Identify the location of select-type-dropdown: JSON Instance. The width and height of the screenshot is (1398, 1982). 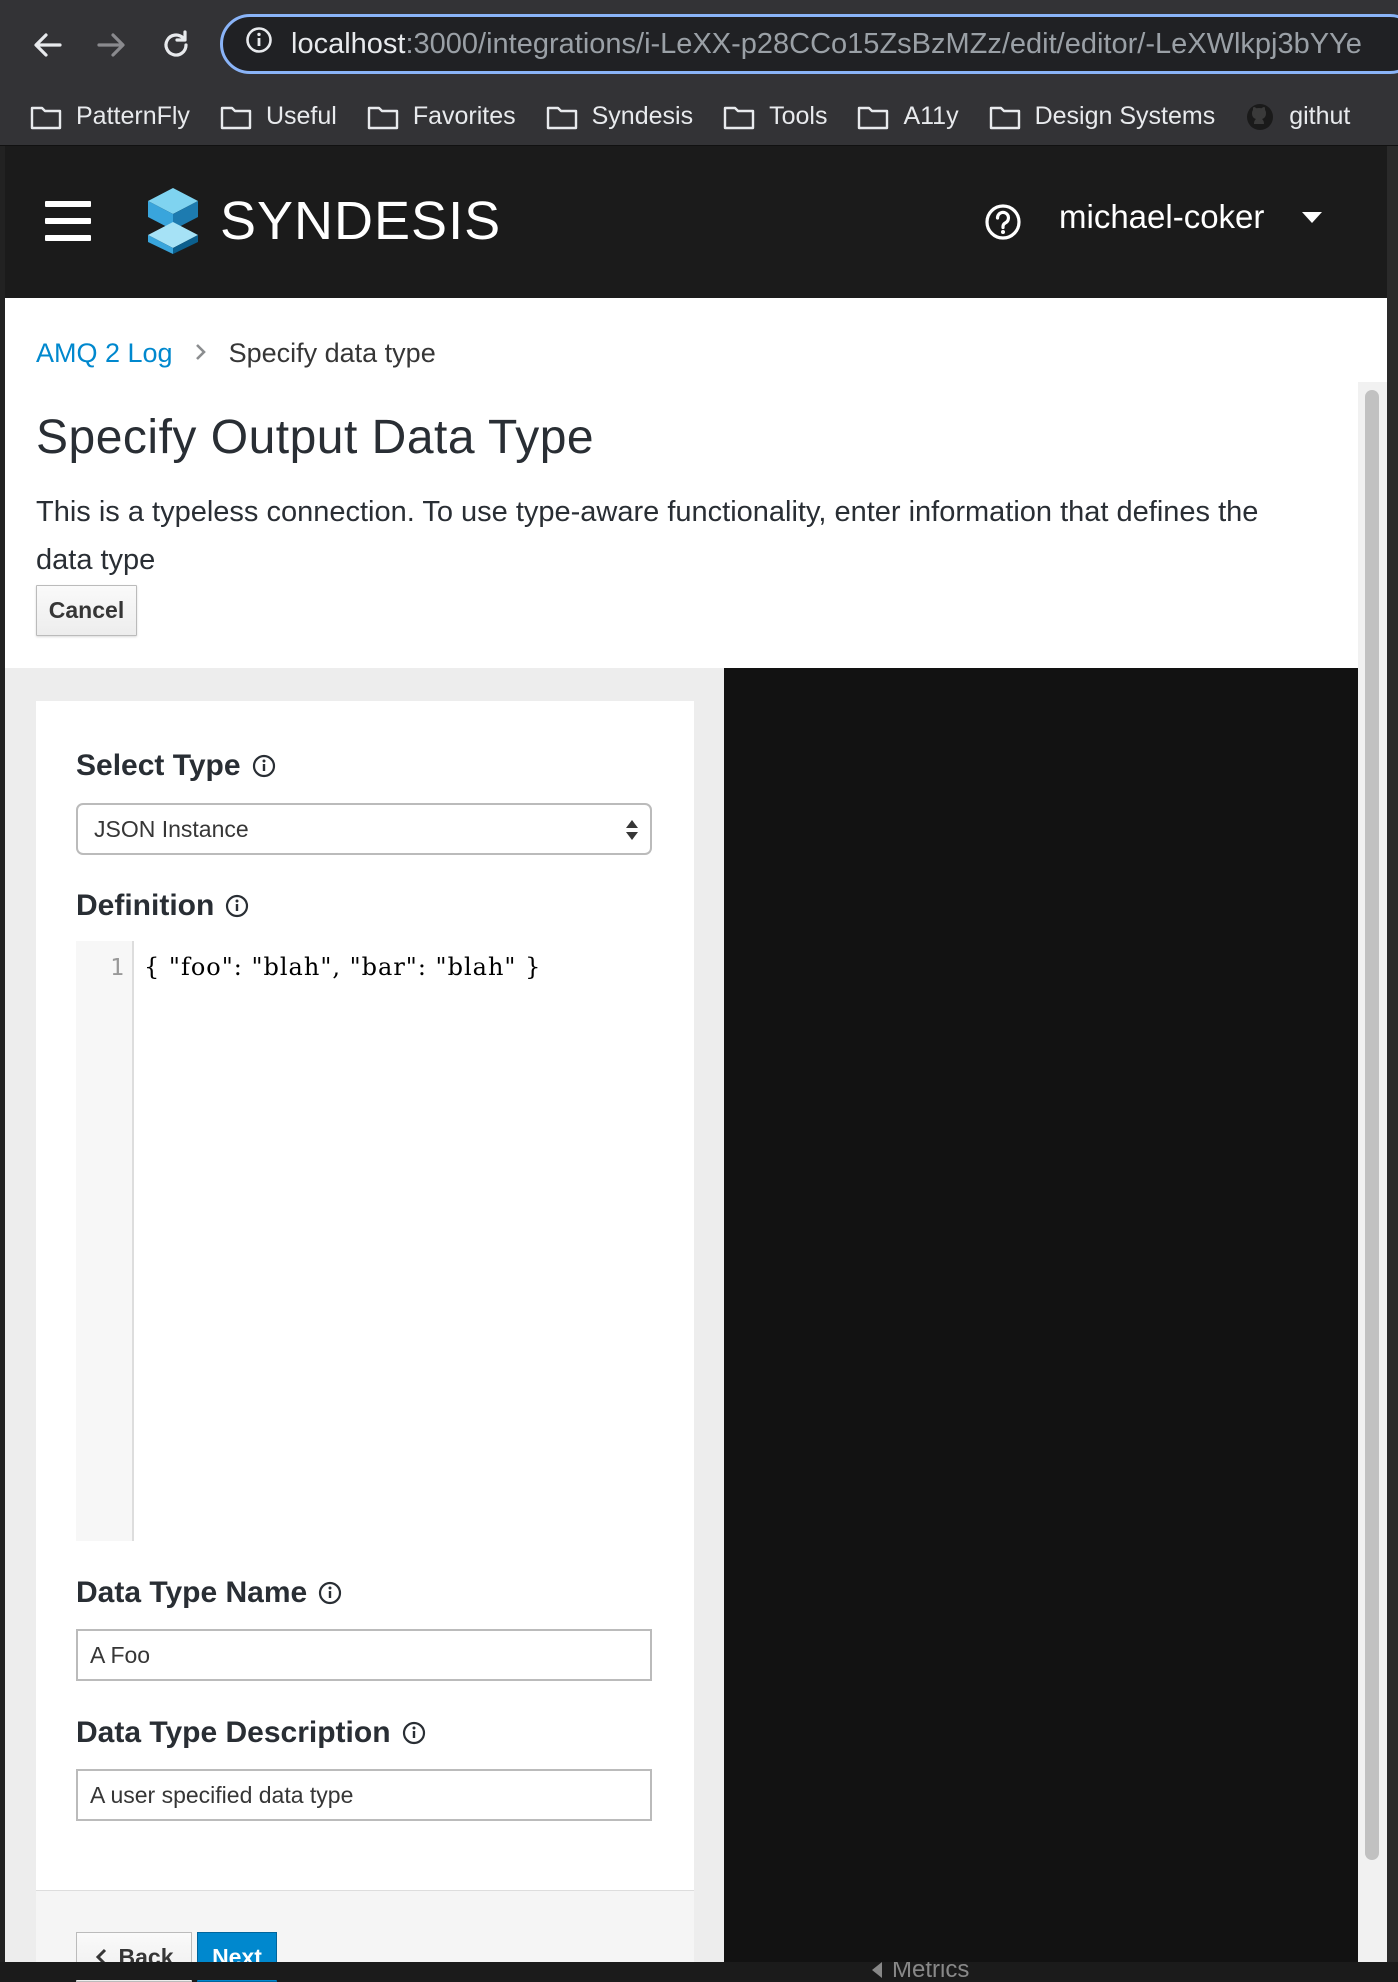
(364, 829).